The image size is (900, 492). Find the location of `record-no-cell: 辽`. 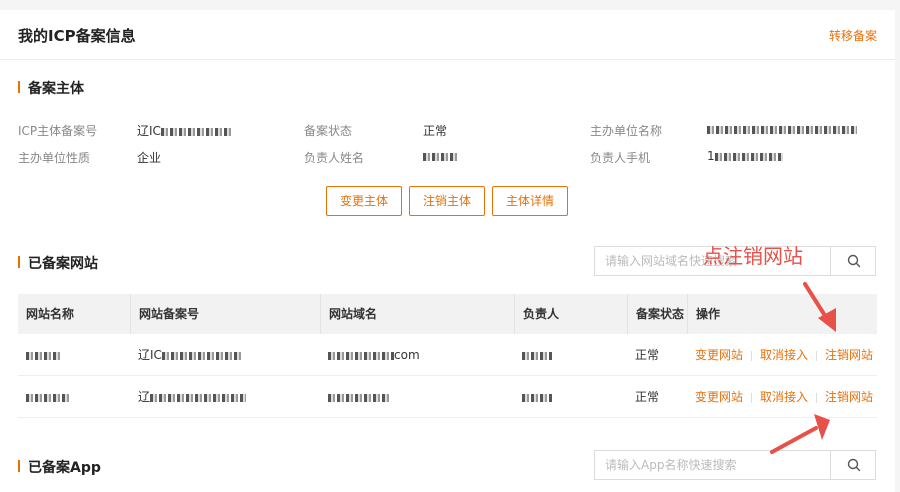

record-no-cell: 辽 is located at coordinates (188, 397).